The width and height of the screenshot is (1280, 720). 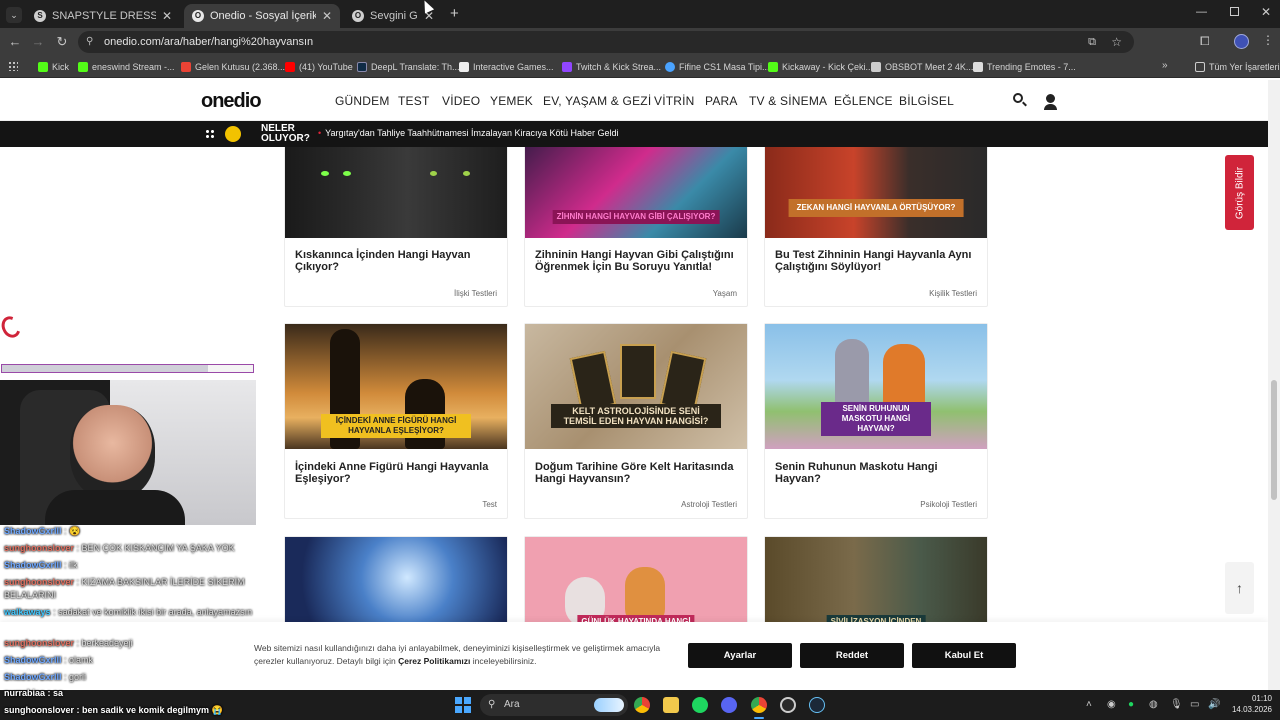 What do you see at coordinates (953, 293) in the screenshot?
I see `card-category: Kişilik Testleri` at bounding box center [953, 293].